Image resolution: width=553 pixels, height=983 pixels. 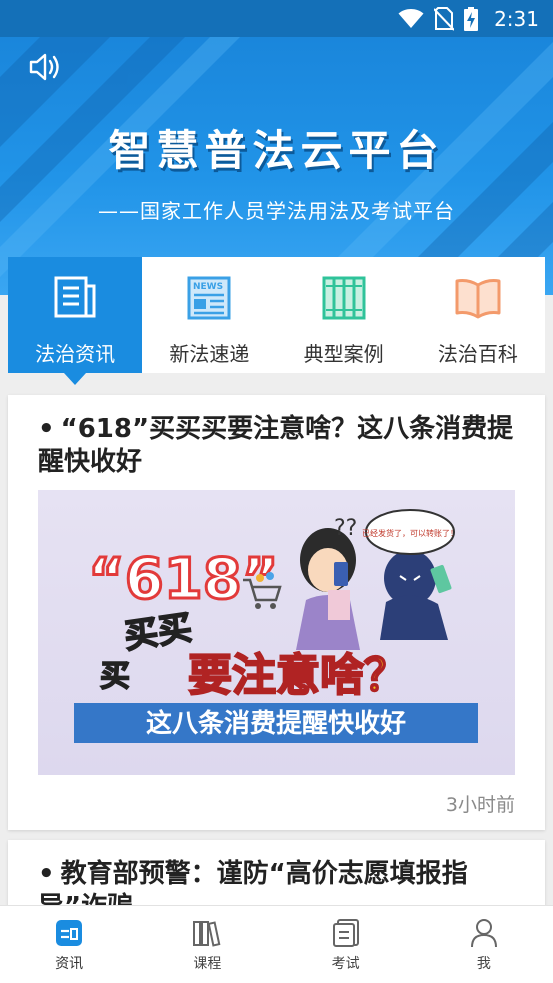 I want to click on tab-typical-cases: 典型案例, so click(x=344, y=315).